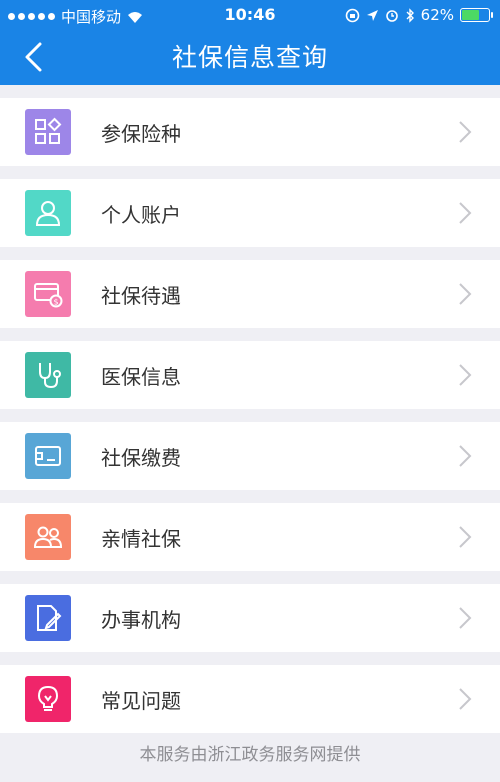 The image size is (500, 782). What do you see at coordinates (250, 294) in the screenshot?
I see `menu-item-benefits: $ 社保待遇` at bounding box center [250, 294].